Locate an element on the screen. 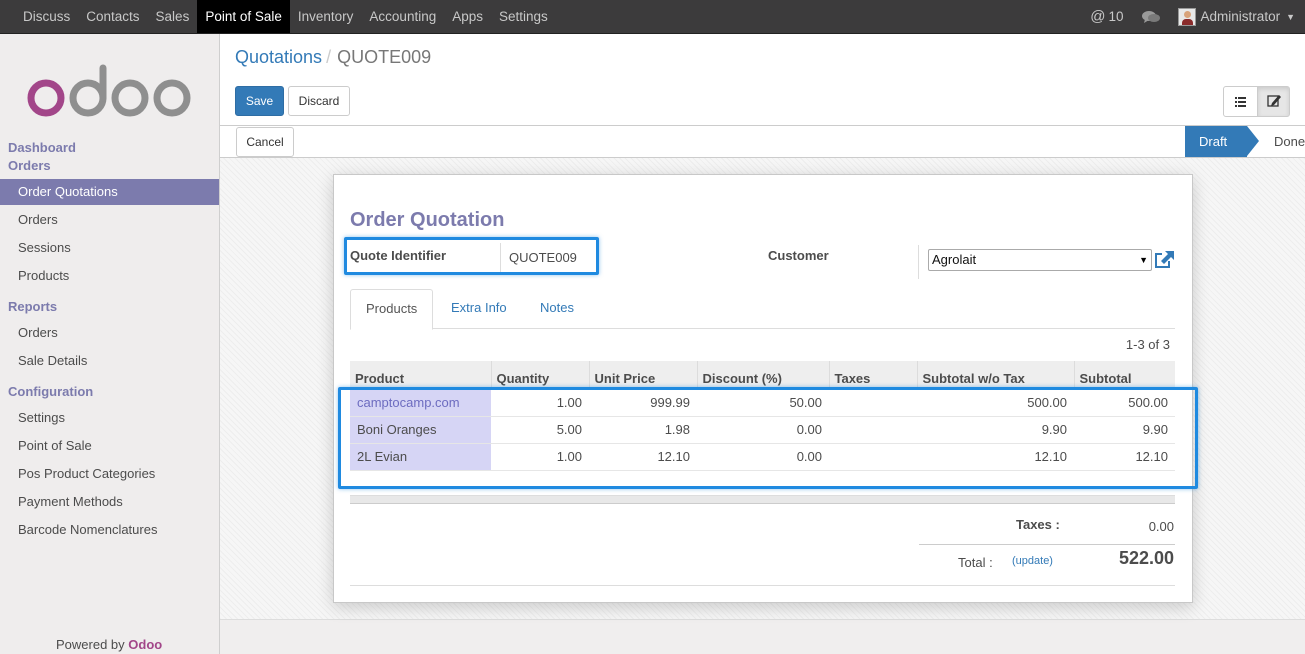  form-view-button is located at coordinates (1273, 101).